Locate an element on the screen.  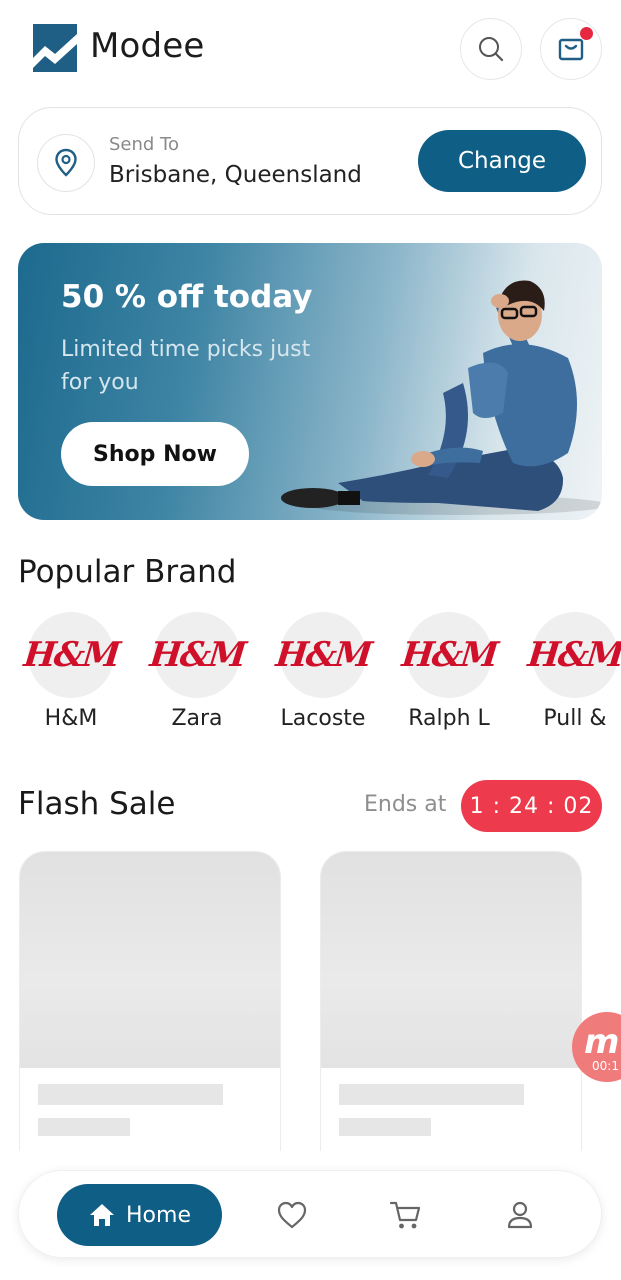
map-pin-icon is located at coordinates (66, 162).